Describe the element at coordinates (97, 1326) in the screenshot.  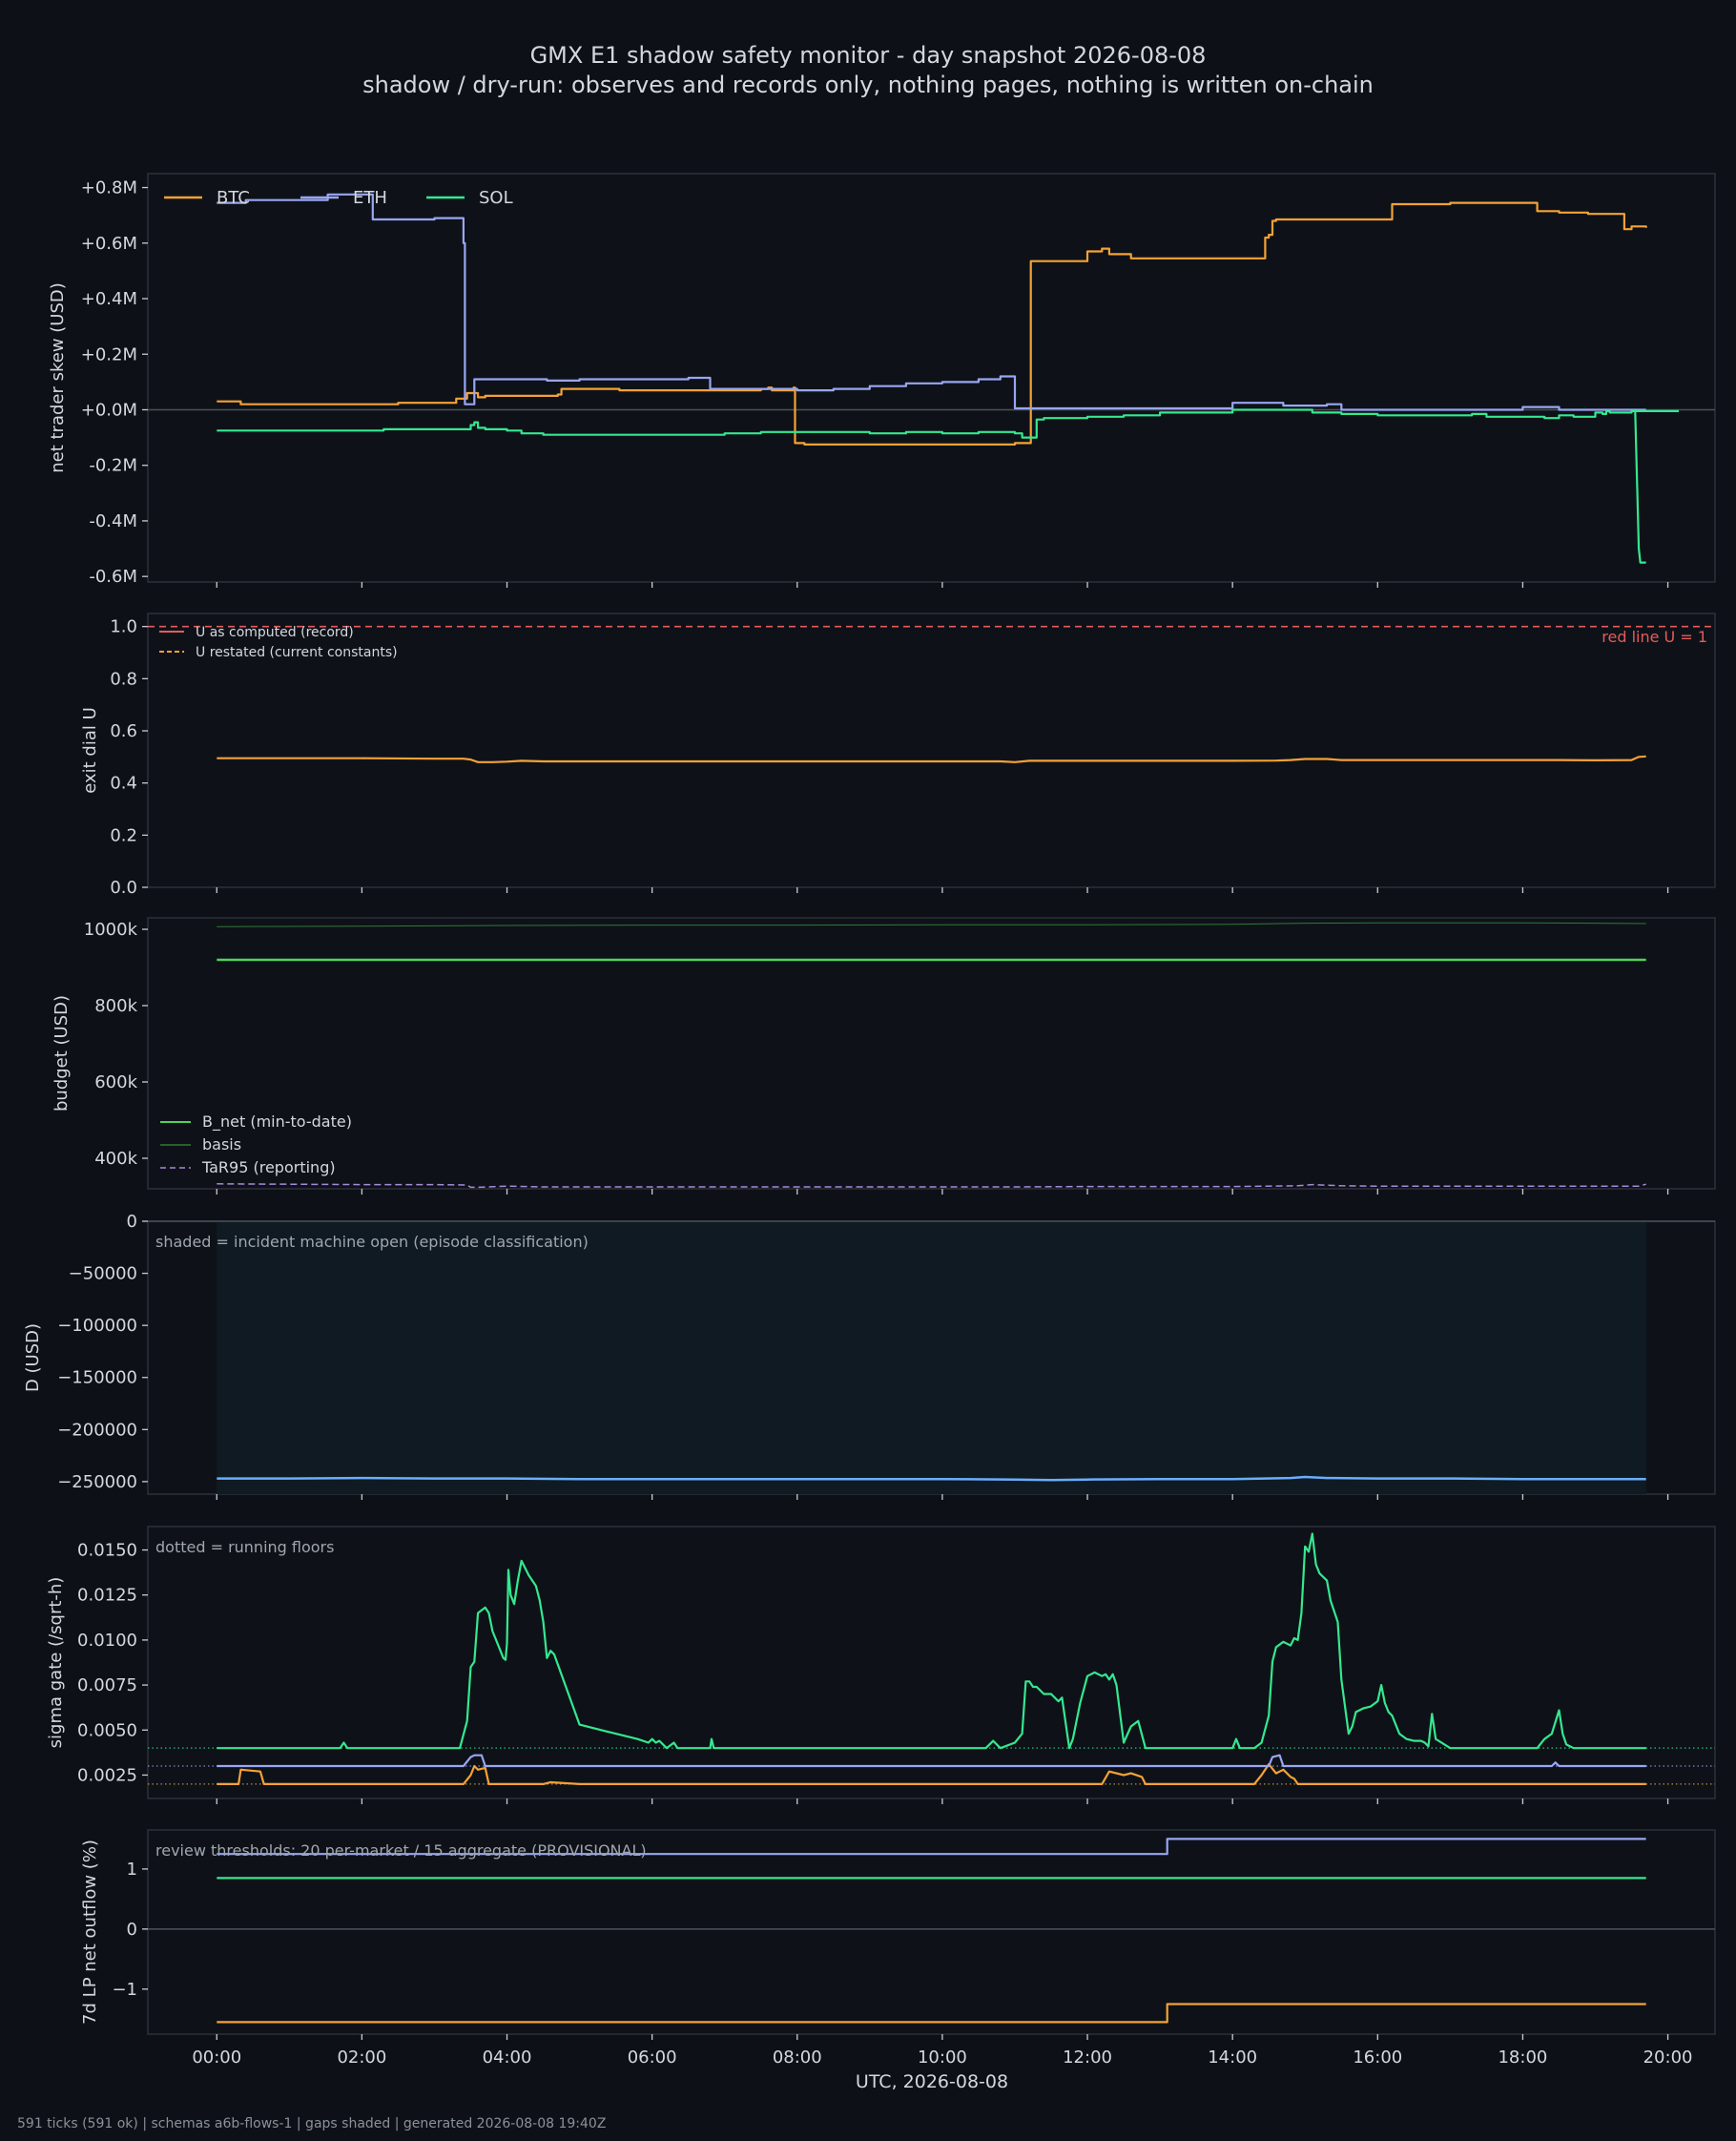
I see `y-tick-label: −100000` at that location.